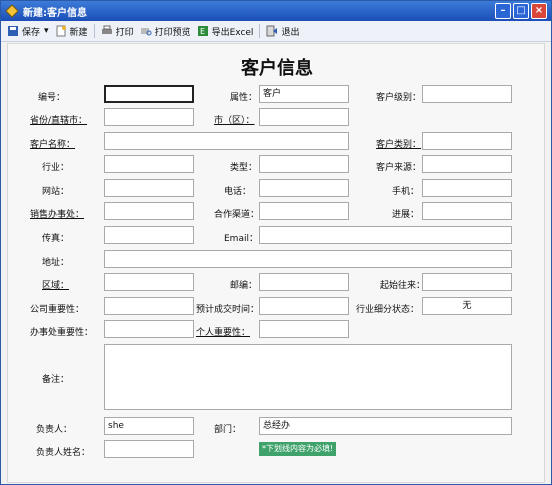 This screenshot has width=552, height=485. What do you see at coordinates (226, 141) in the screenshot?
I see `customer-name-field` at bounding box center [226, 141].